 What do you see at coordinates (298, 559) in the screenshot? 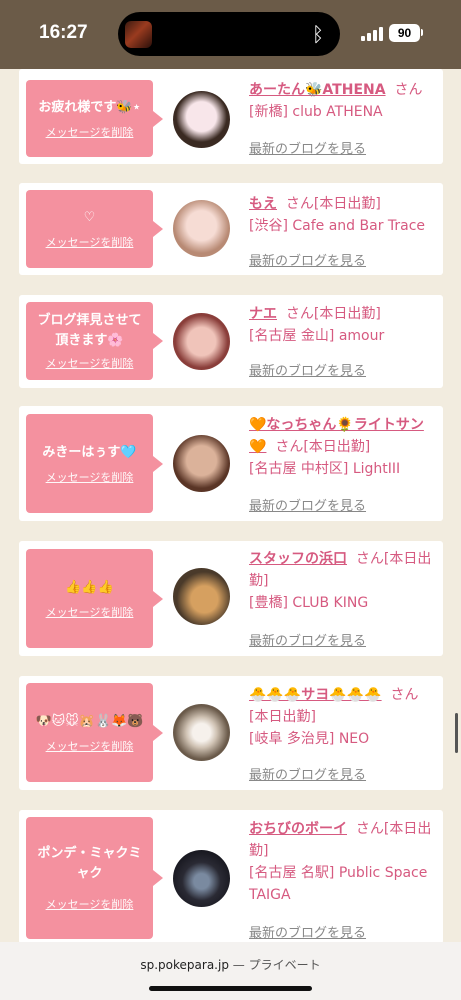
I see `cast-name-link: スタッフの浜口` at bounding box center [298, 559].